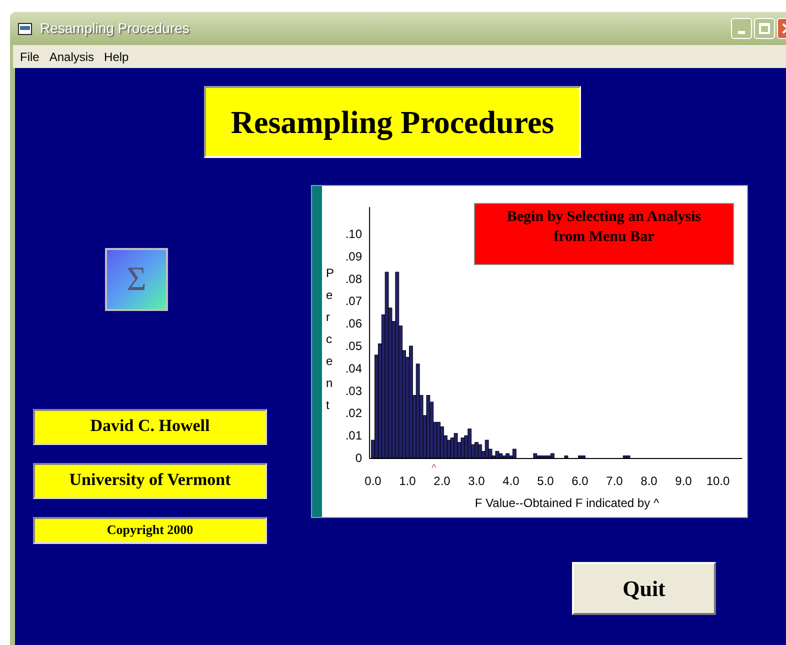 This screenshot has width=786, height=645. I want to click on x-tick-label: 7.0, so click(614, 481).